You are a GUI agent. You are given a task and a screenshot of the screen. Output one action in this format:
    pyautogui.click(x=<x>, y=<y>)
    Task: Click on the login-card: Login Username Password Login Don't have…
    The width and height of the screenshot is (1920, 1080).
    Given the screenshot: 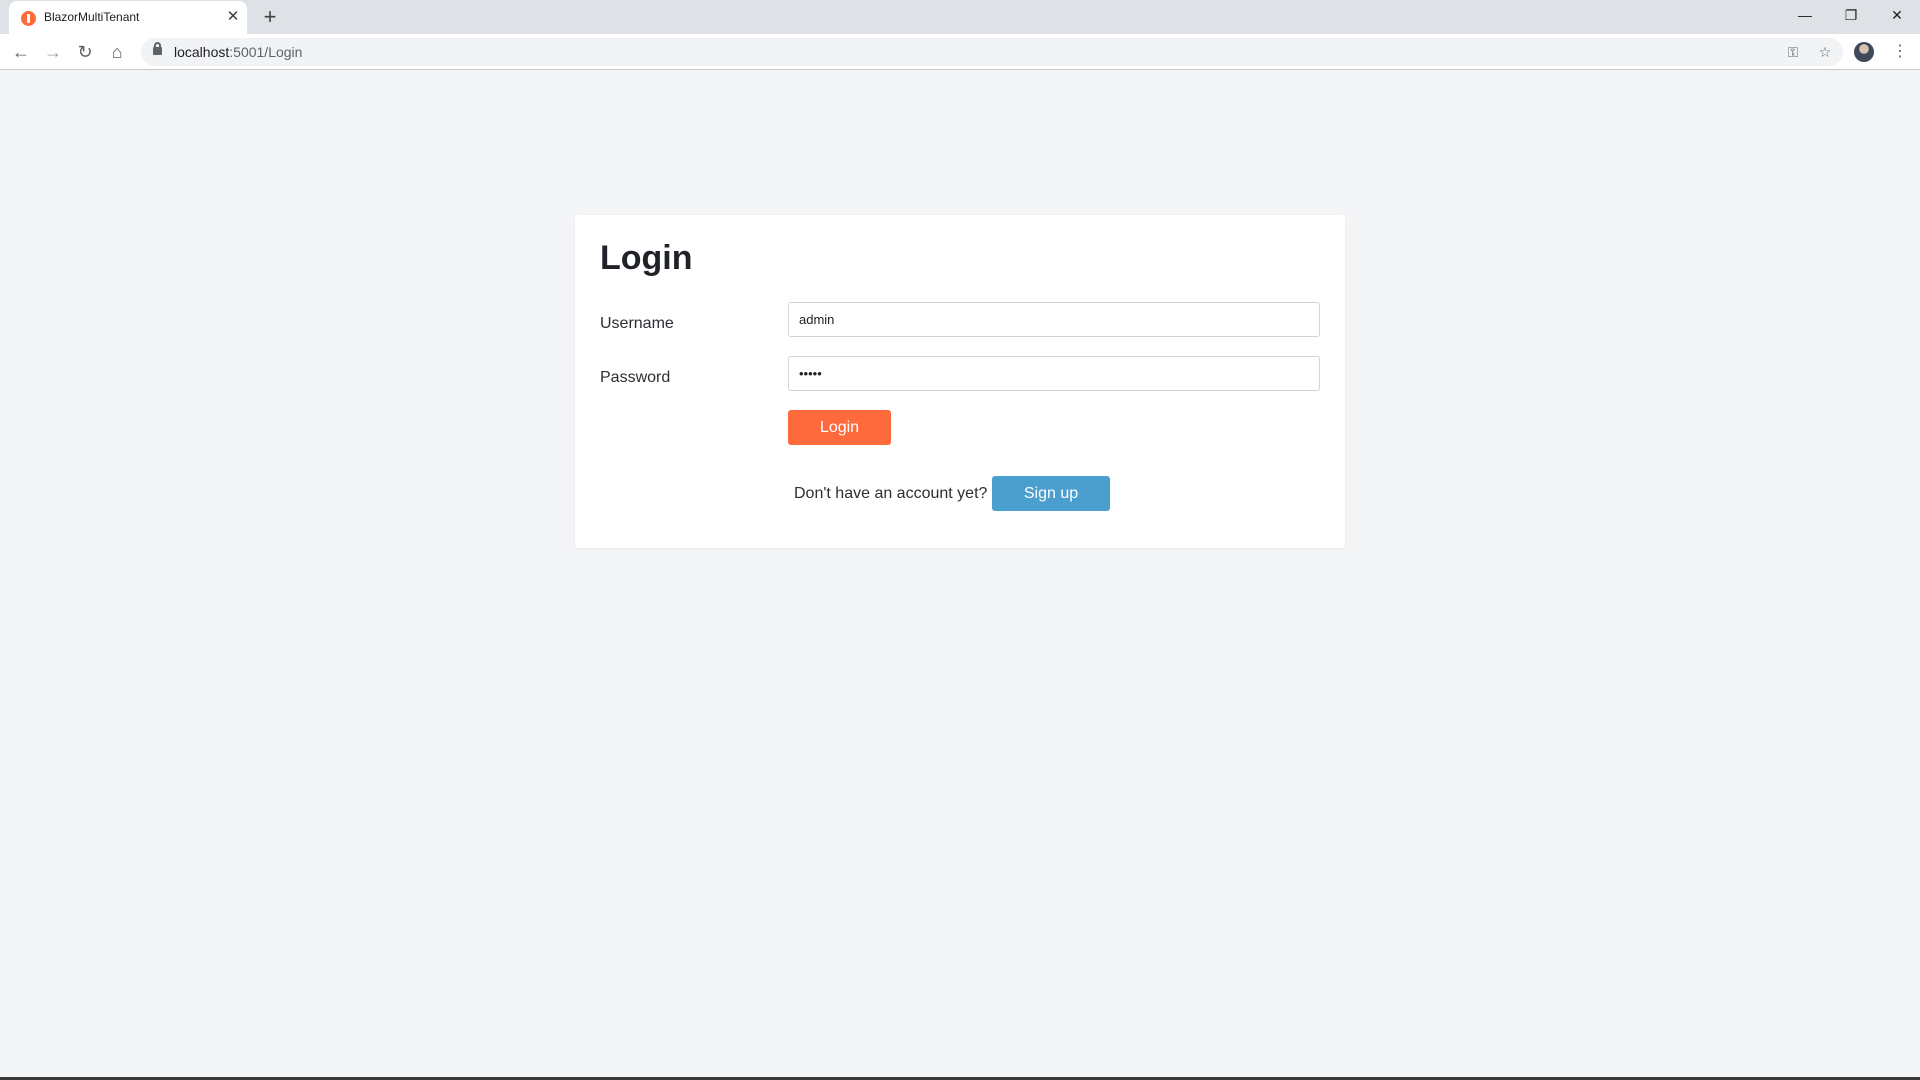 What is the action you would take?
    pyautogui.click(x=960, y=381)
    